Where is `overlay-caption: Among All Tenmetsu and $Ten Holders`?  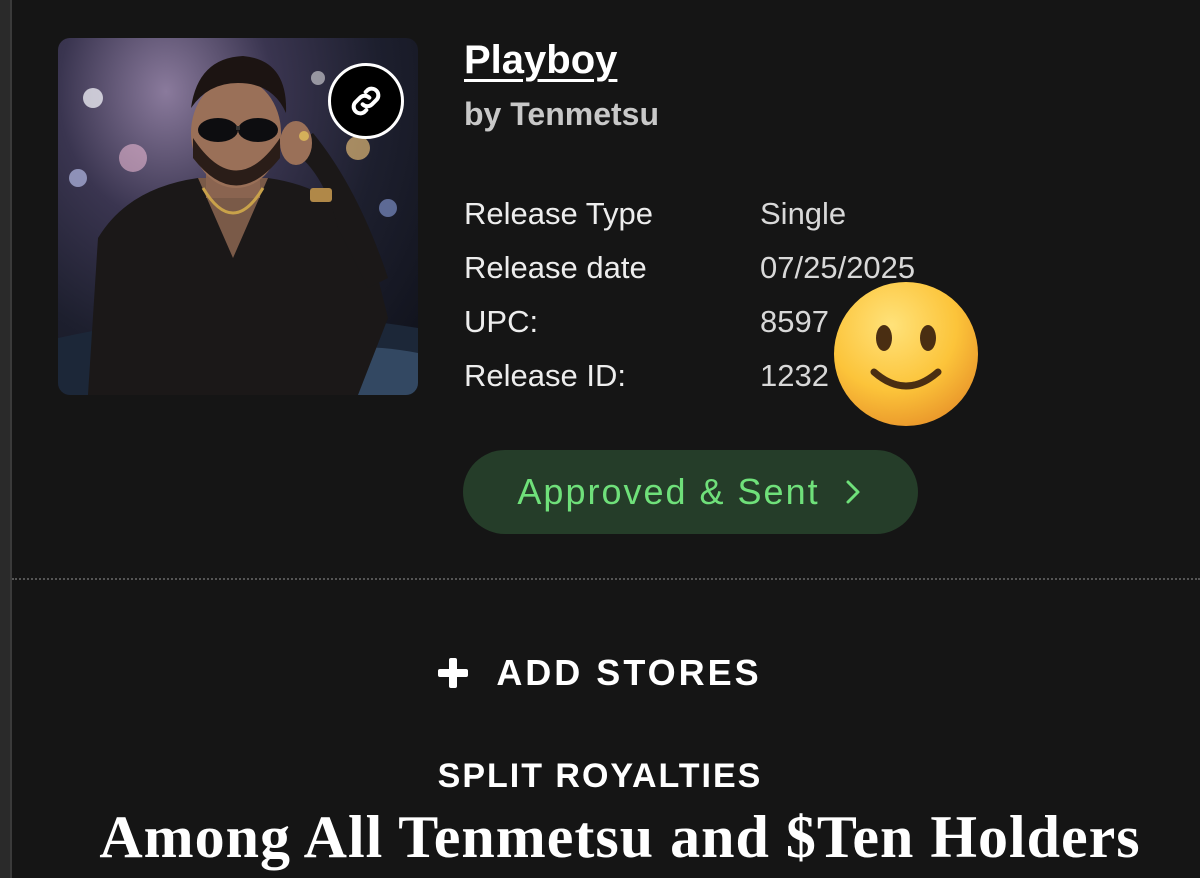
overlay-caption: Among All Tenmetsu and $Ten Holders is located at coordinates (620, 837).